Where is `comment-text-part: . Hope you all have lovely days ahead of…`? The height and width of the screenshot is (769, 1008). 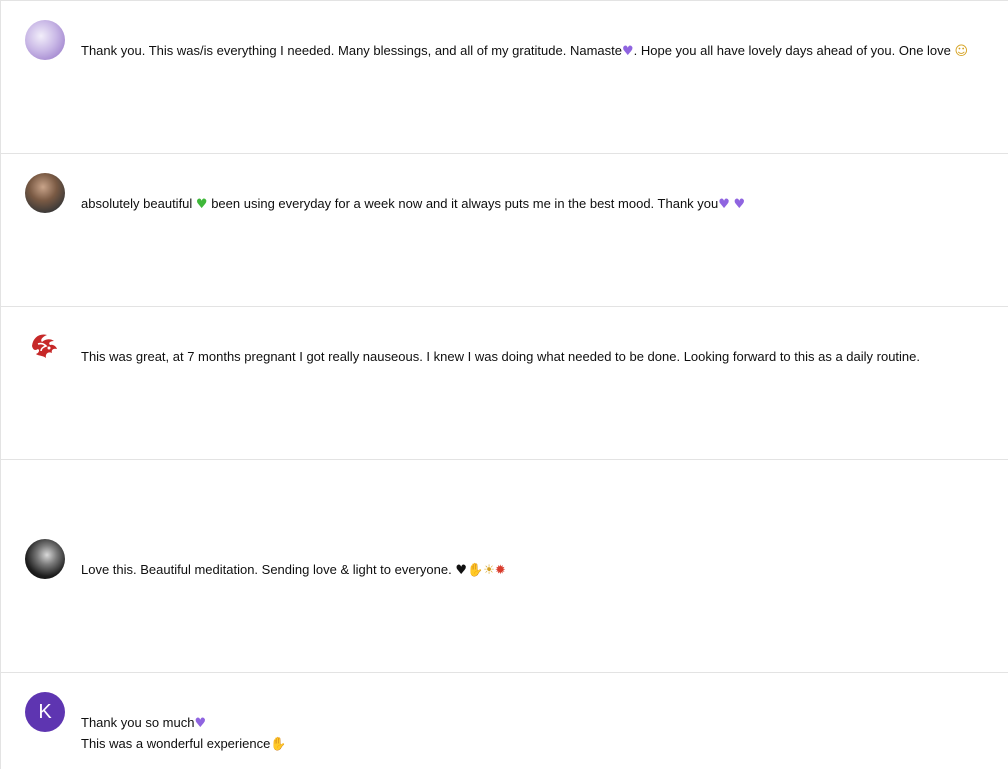 comment-text-part: . Hope you all have lovely days ahead of… is located at coordinates (794, 50).